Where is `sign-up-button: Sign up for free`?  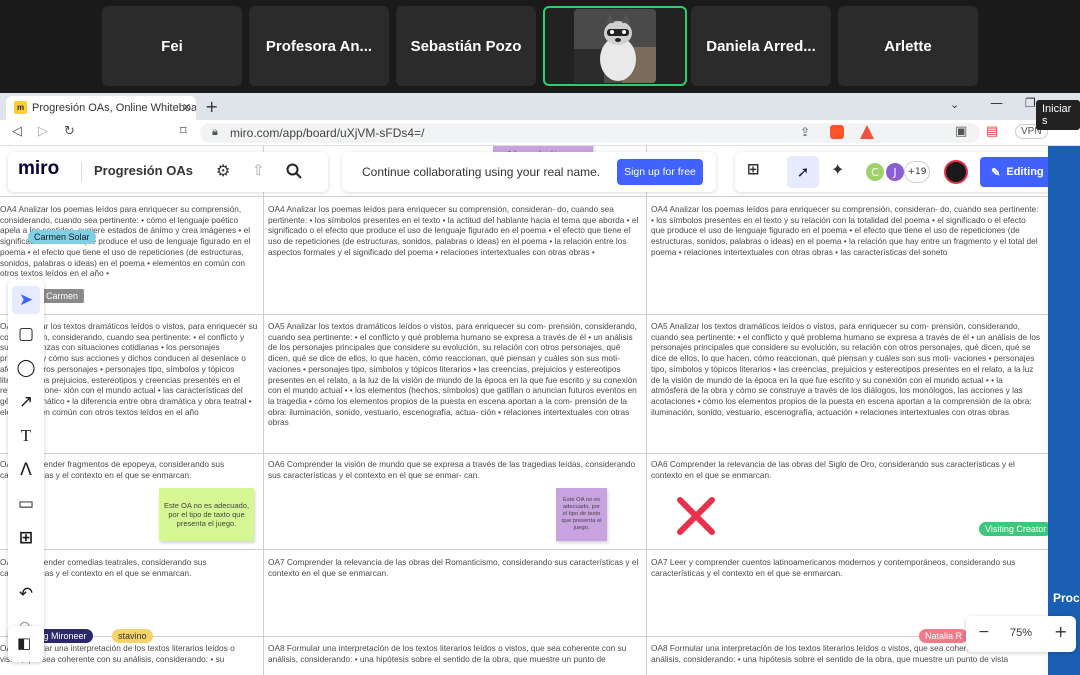
sign-up-button: Sign up for free is located at coordinates (660, 172).